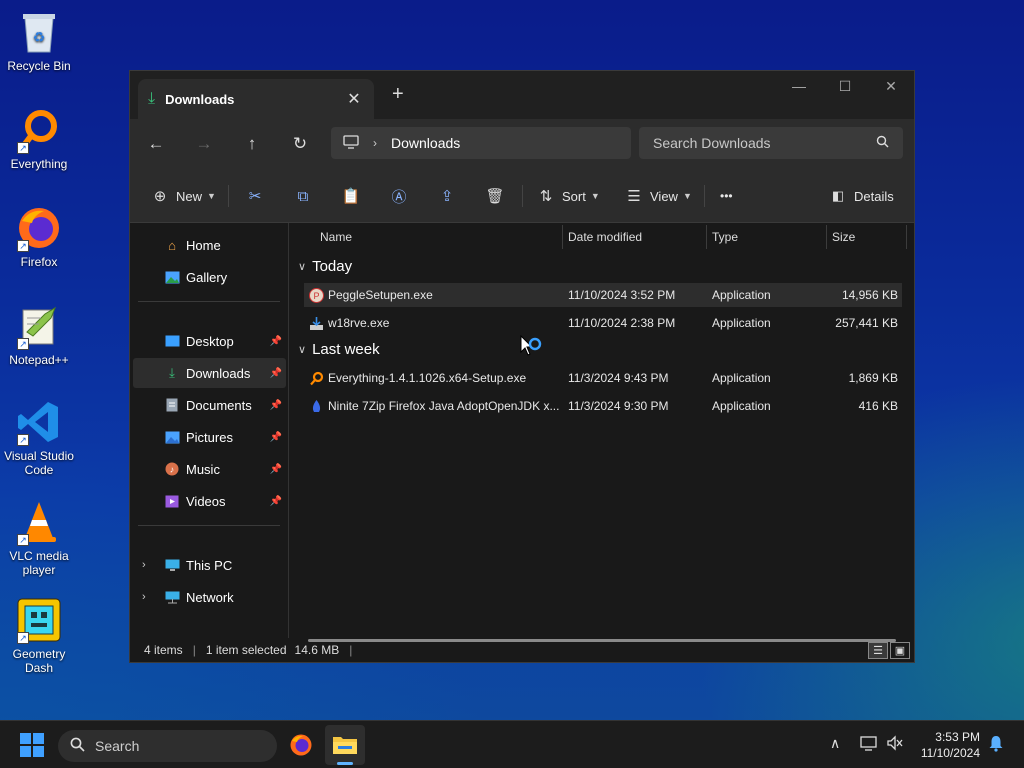 Image resolution: width=1024 pixels, height=768 pixels. What do you see at coordinates (900, 650) in the screenshot?
I see `tiles-view-button: ▣` at bounding box center [900, 650].